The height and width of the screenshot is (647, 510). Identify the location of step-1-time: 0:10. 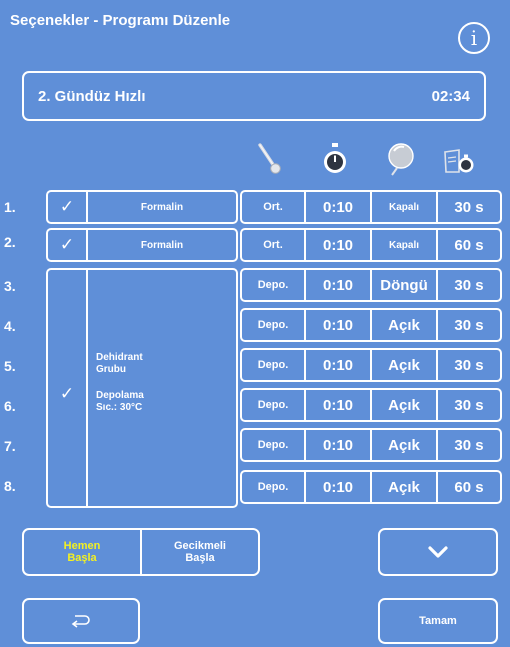
(337, 207).